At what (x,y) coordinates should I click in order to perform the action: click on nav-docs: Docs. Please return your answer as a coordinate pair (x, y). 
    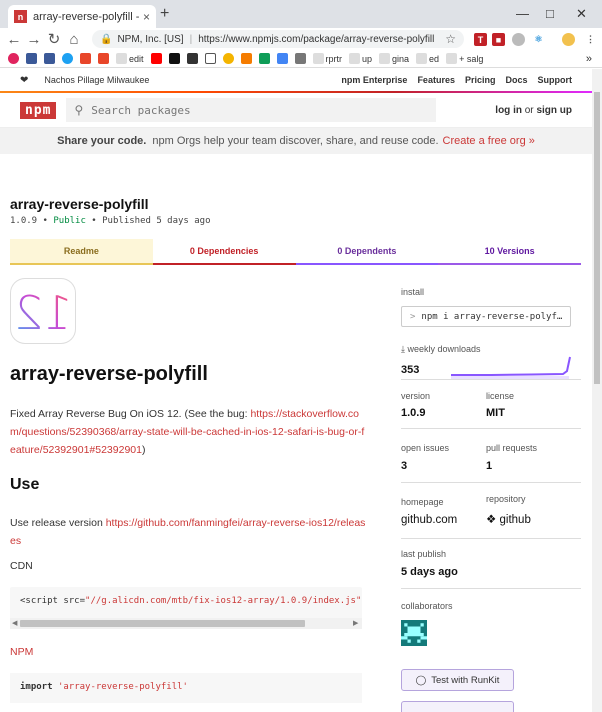
    Looking at the image, I should click on (516, 80).